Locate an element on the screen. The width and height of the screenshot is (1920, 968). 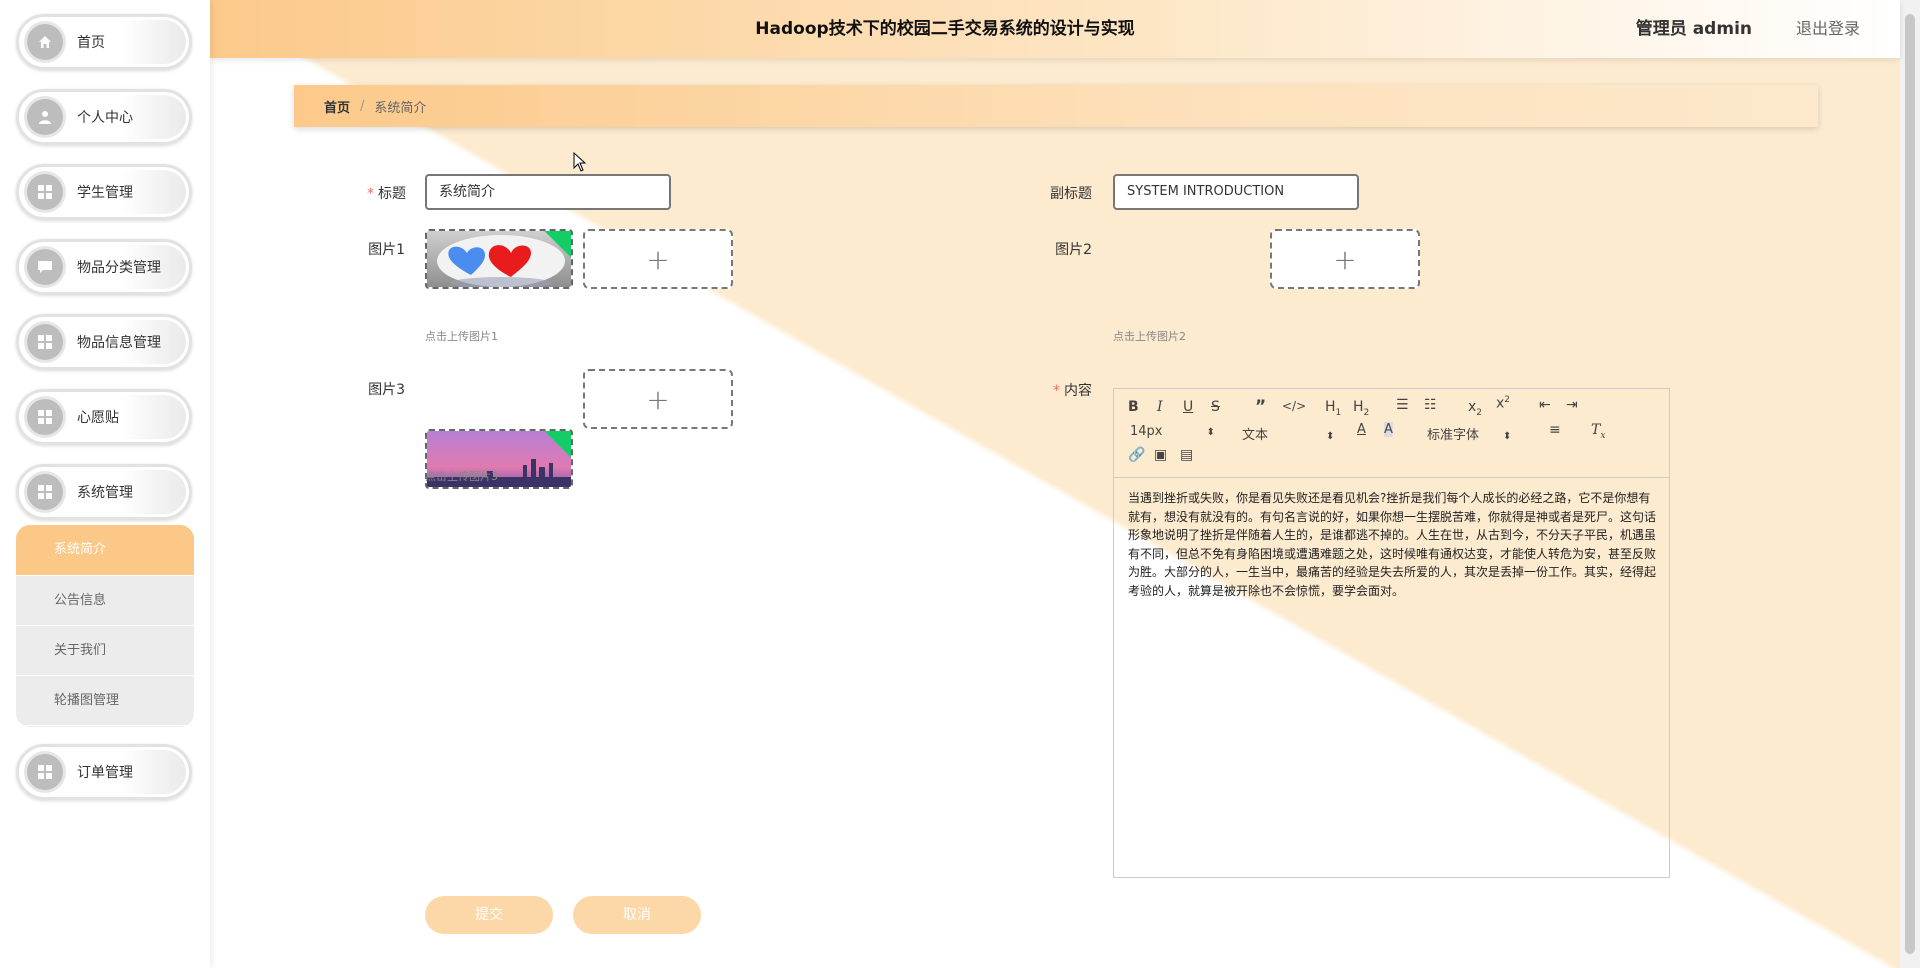
image3-hint: 点击上传图片3 is located at coordinates (461, 476).